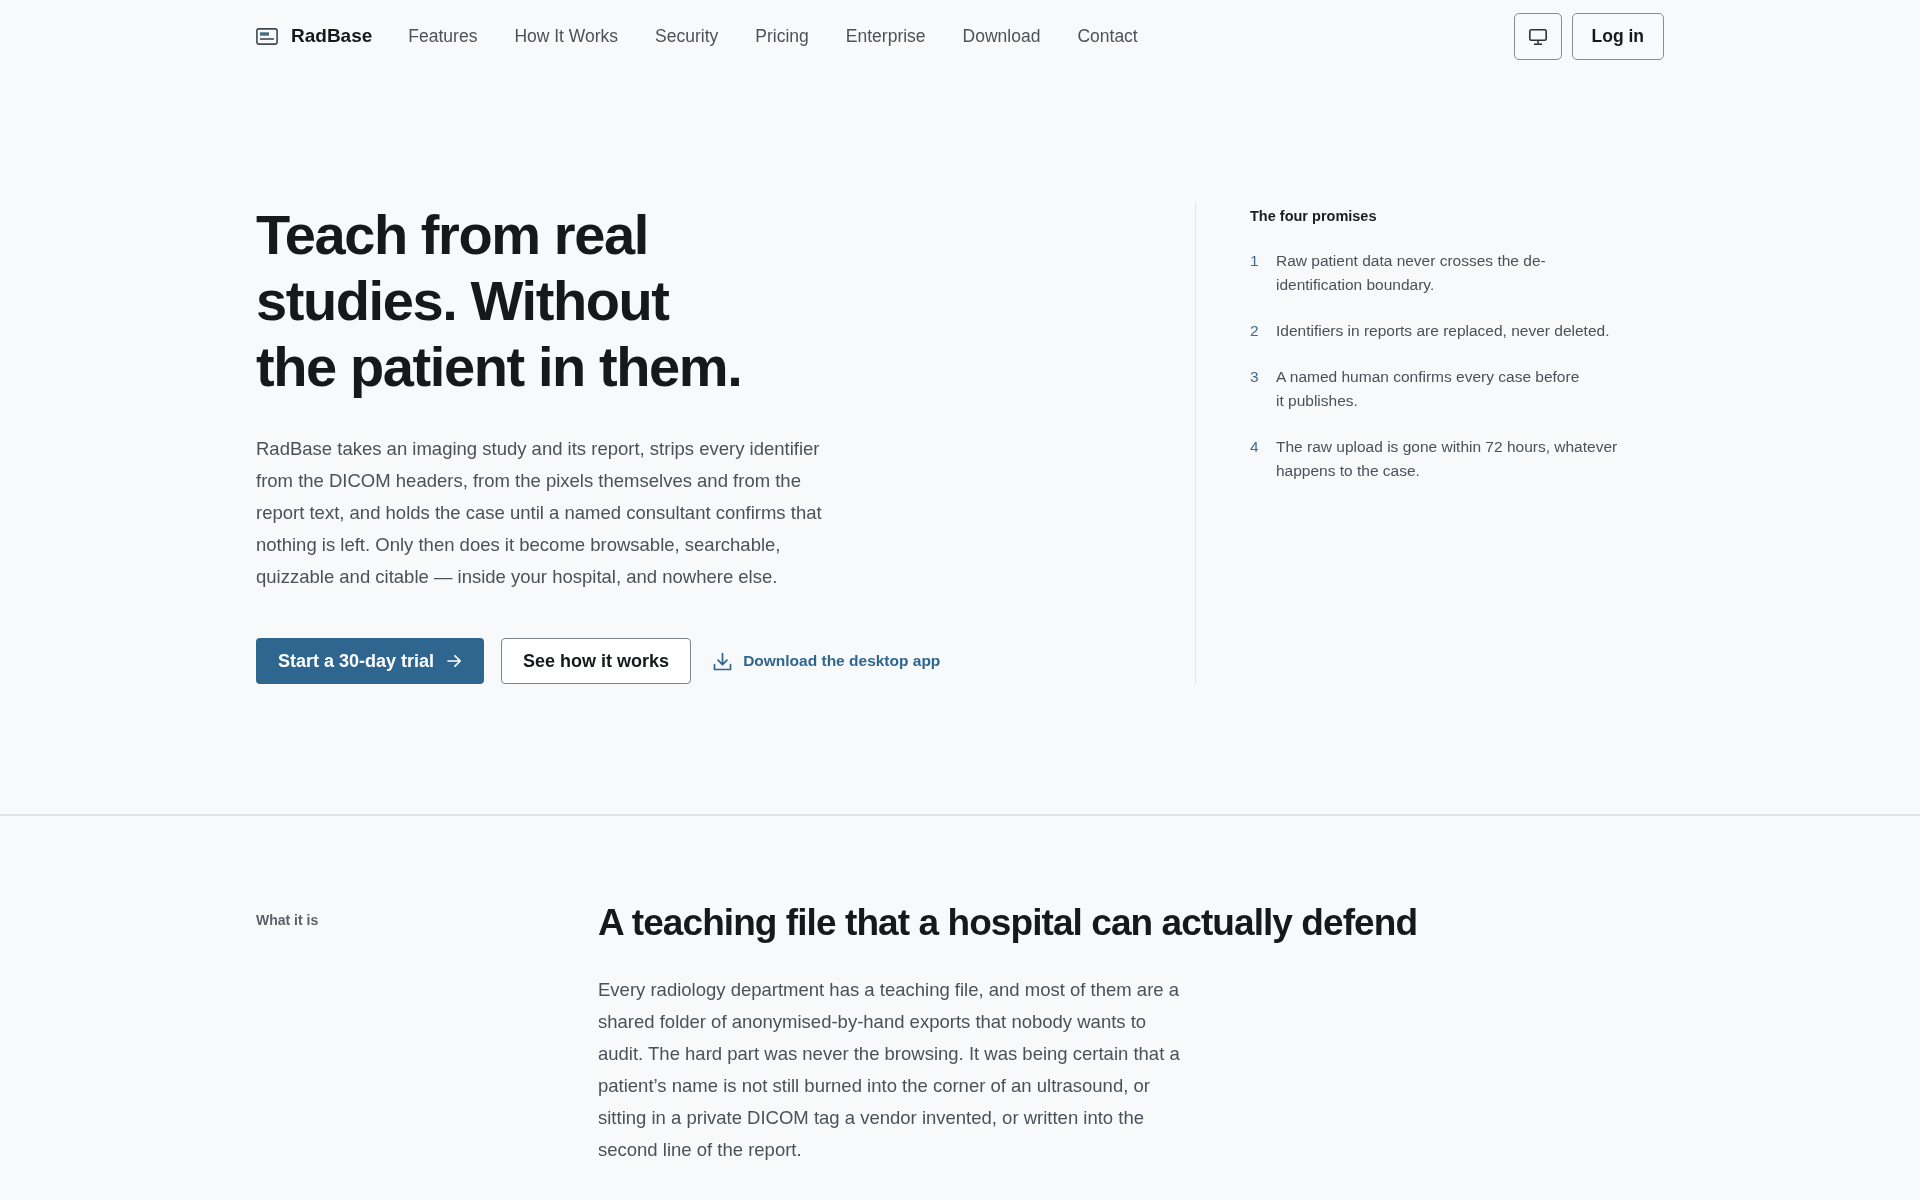  I want to click on monitor-icon, so click(1537, 36).